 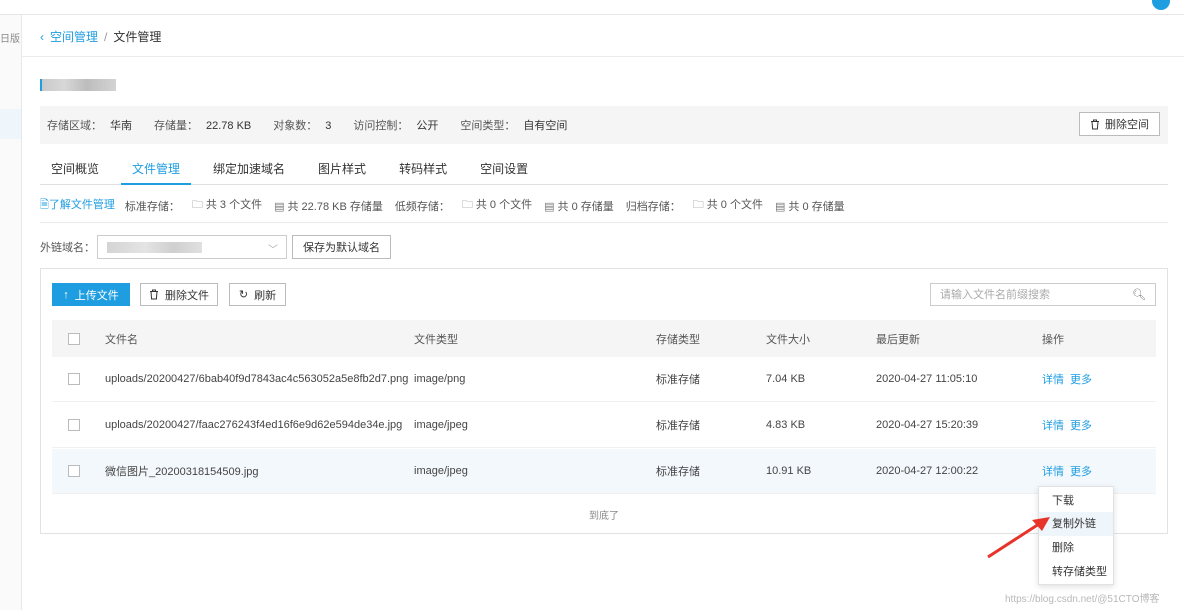 What do you see at coordinates (381, 126) in the screenshot?
I see `info-access-label: 访问控制：` at bounding box center [381, 126].